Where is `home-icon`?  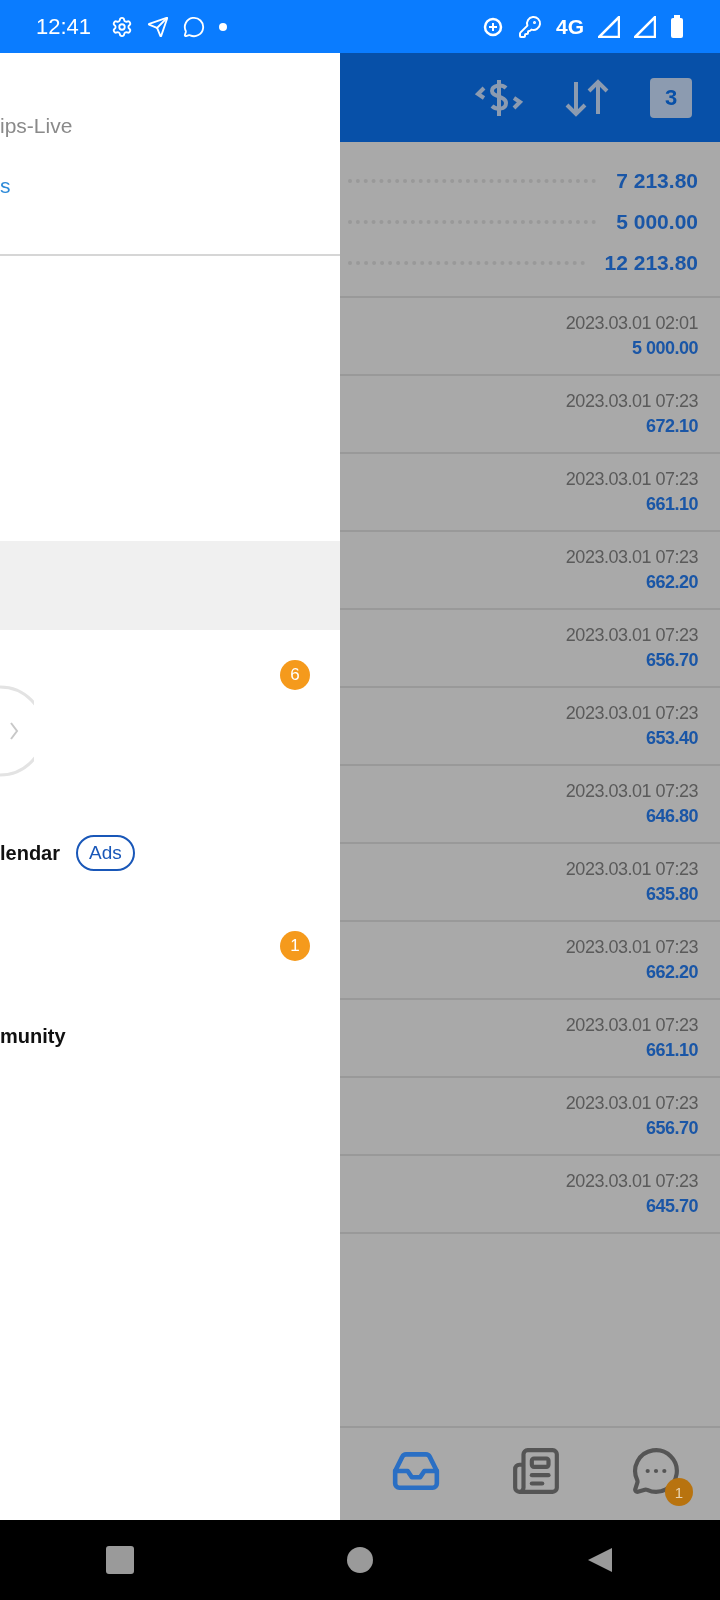
home-icon is located at coordinates (360, 1560).